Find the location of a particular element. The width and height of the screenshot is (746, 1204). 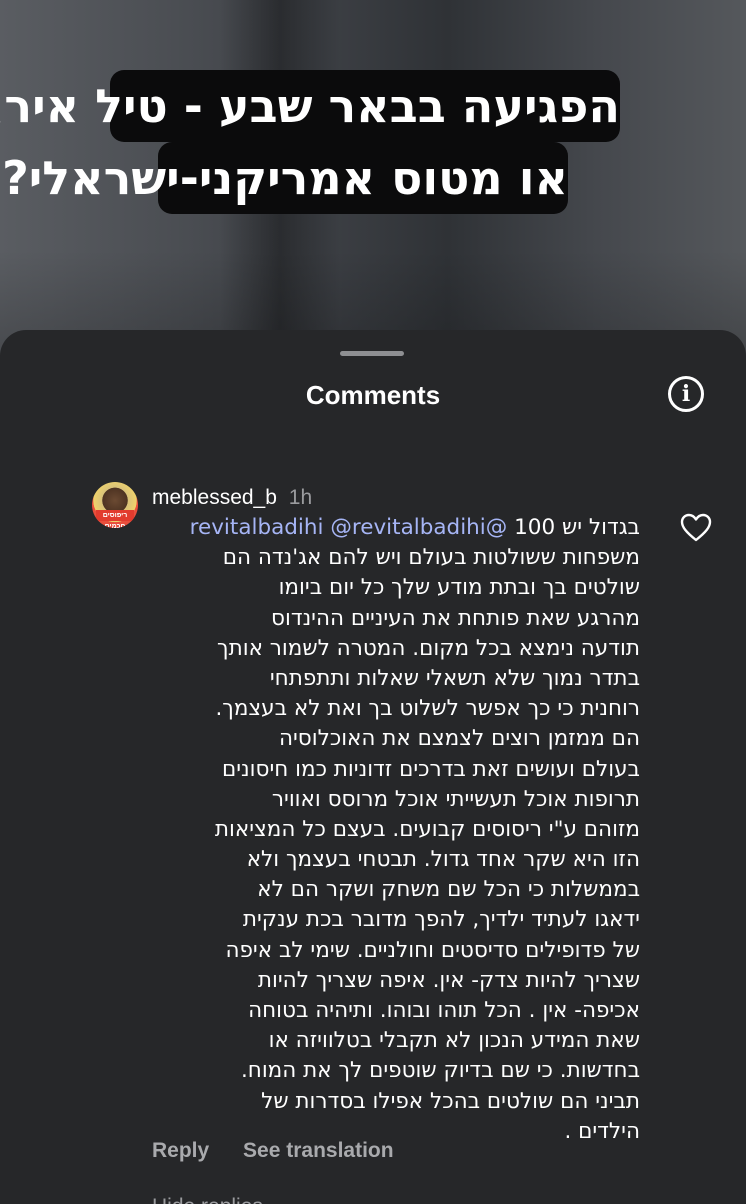

comment-line: משפחות ששולטות בעולם ויש להם אג'נדה הם is located at coordinates (431, 558).